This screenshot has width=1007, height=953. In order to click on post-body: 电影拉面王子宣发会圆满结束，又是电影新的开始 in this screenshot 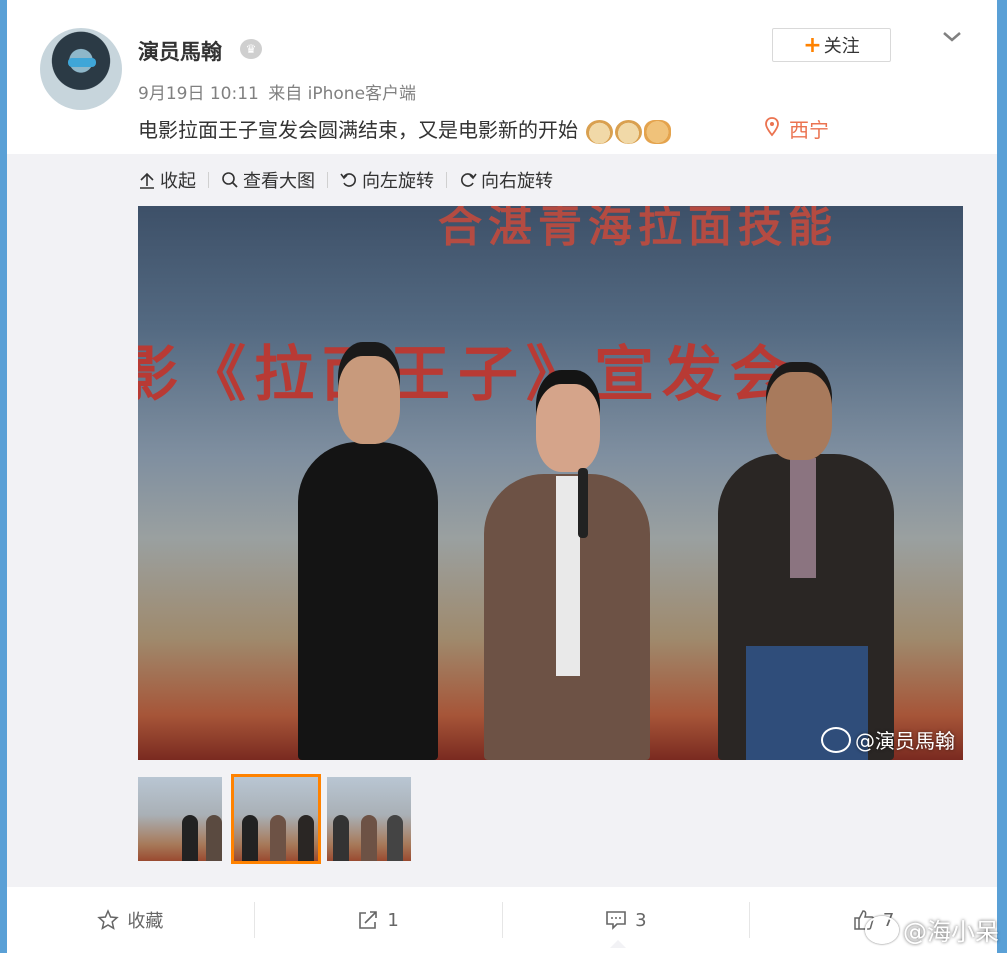, I will do `click(358, 130)`.